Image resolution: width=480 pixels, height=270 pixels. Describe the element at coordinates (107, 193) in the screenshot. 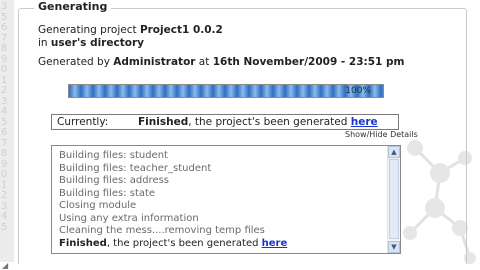

I see `log-line: Building files: state` at that location.